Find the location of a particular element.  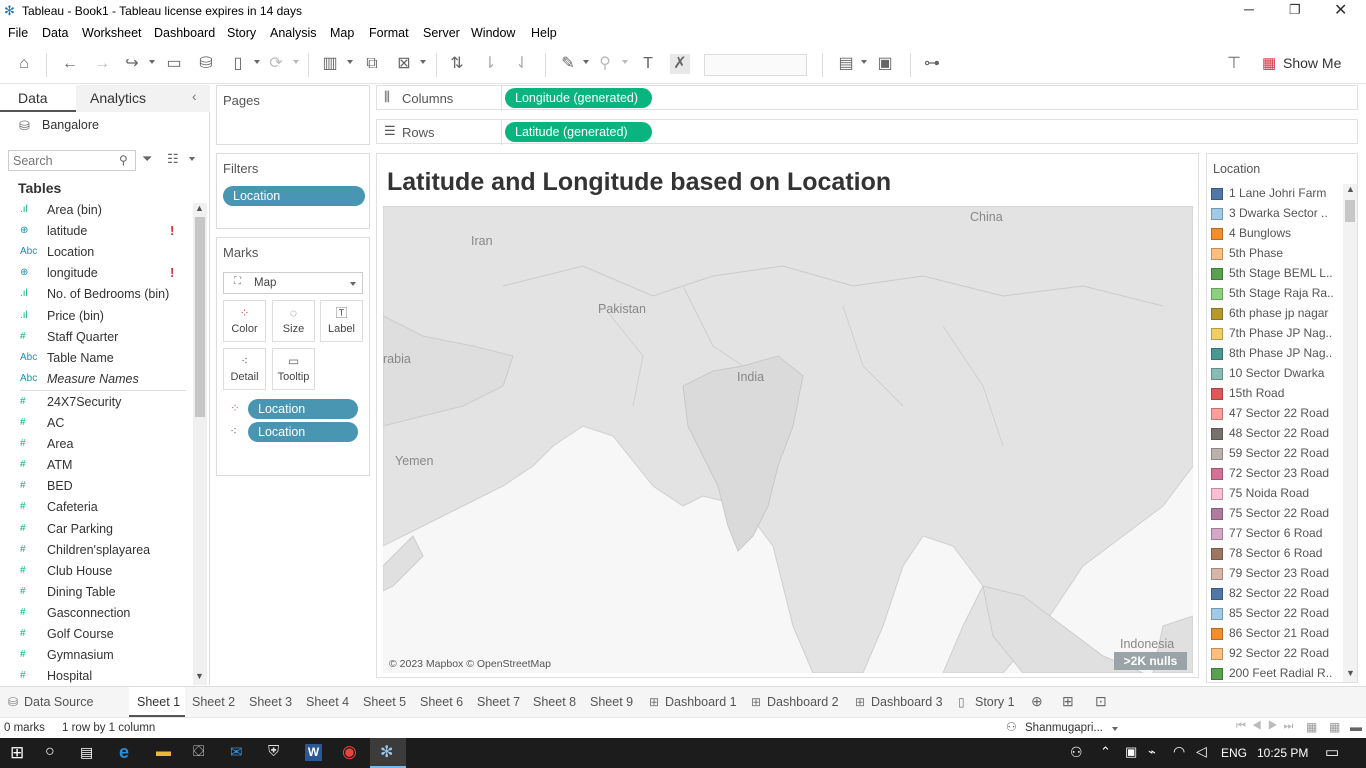

swap-rows-columns-icon: ⇅ is located at coordinates (457, 64).